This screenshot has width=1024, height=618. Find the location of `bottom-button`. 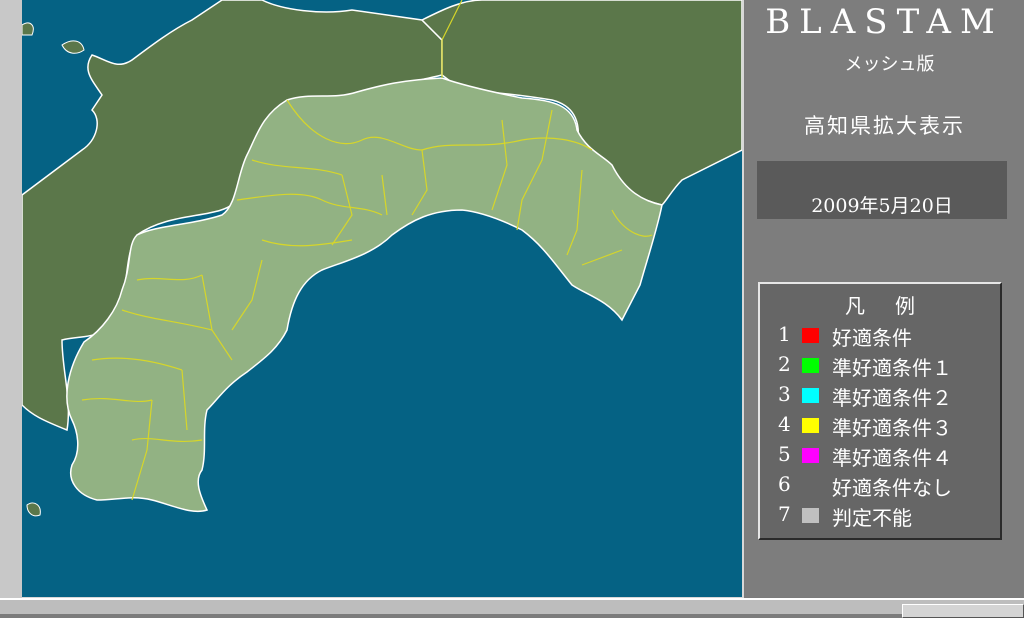

bottom-button is located at coordinates (963, 611).